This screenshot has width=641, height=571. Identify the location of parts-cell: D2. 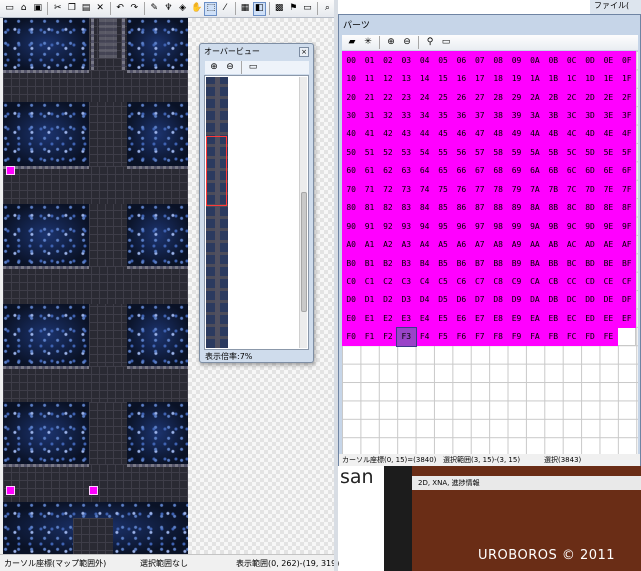
(388, 300).